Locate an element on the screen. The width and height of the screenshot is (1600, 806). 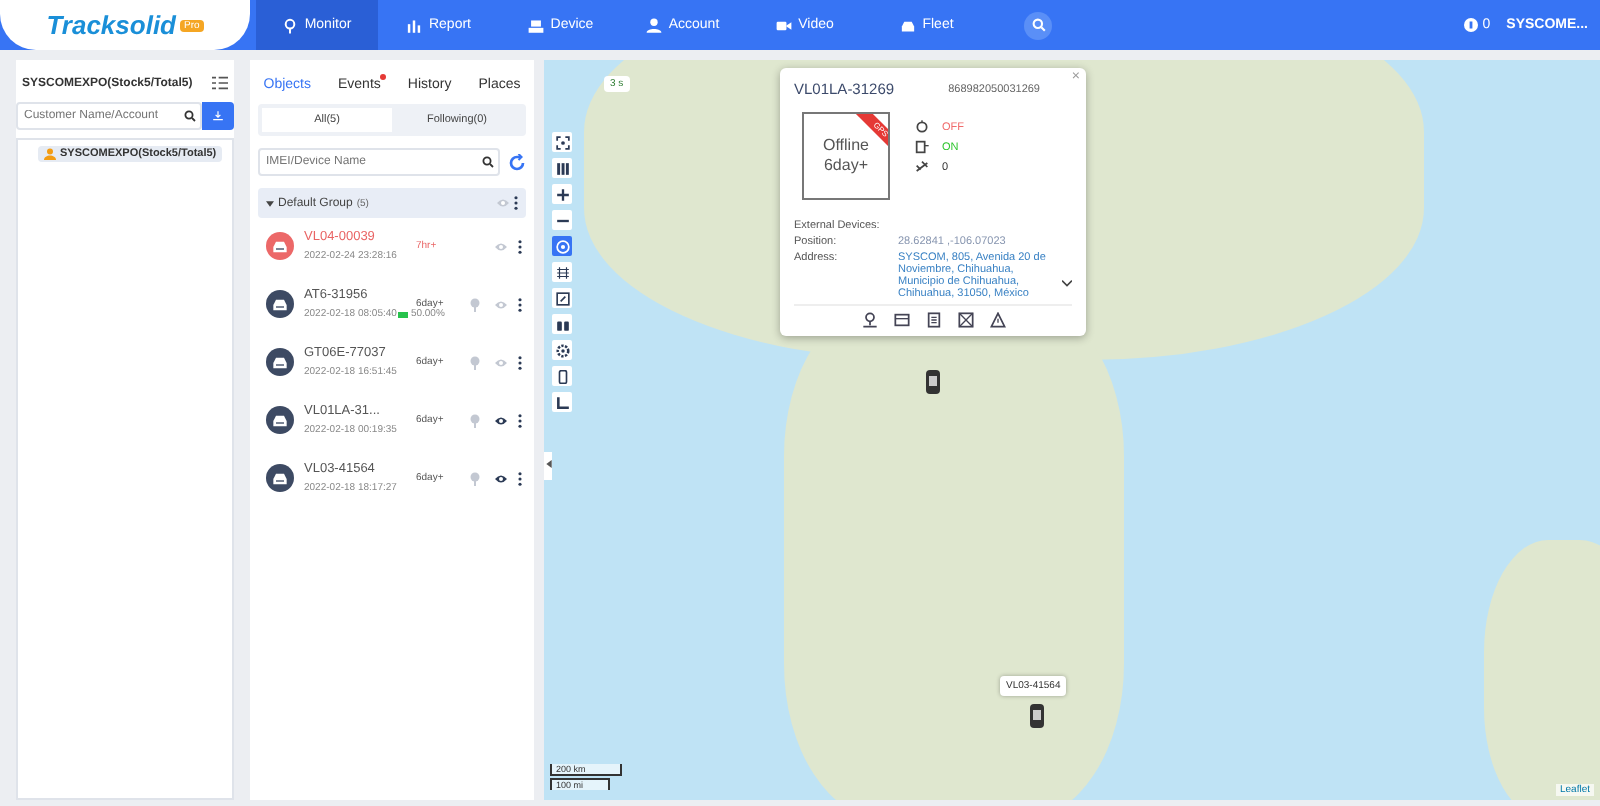
columns-button is located at coordinates (562, 168).